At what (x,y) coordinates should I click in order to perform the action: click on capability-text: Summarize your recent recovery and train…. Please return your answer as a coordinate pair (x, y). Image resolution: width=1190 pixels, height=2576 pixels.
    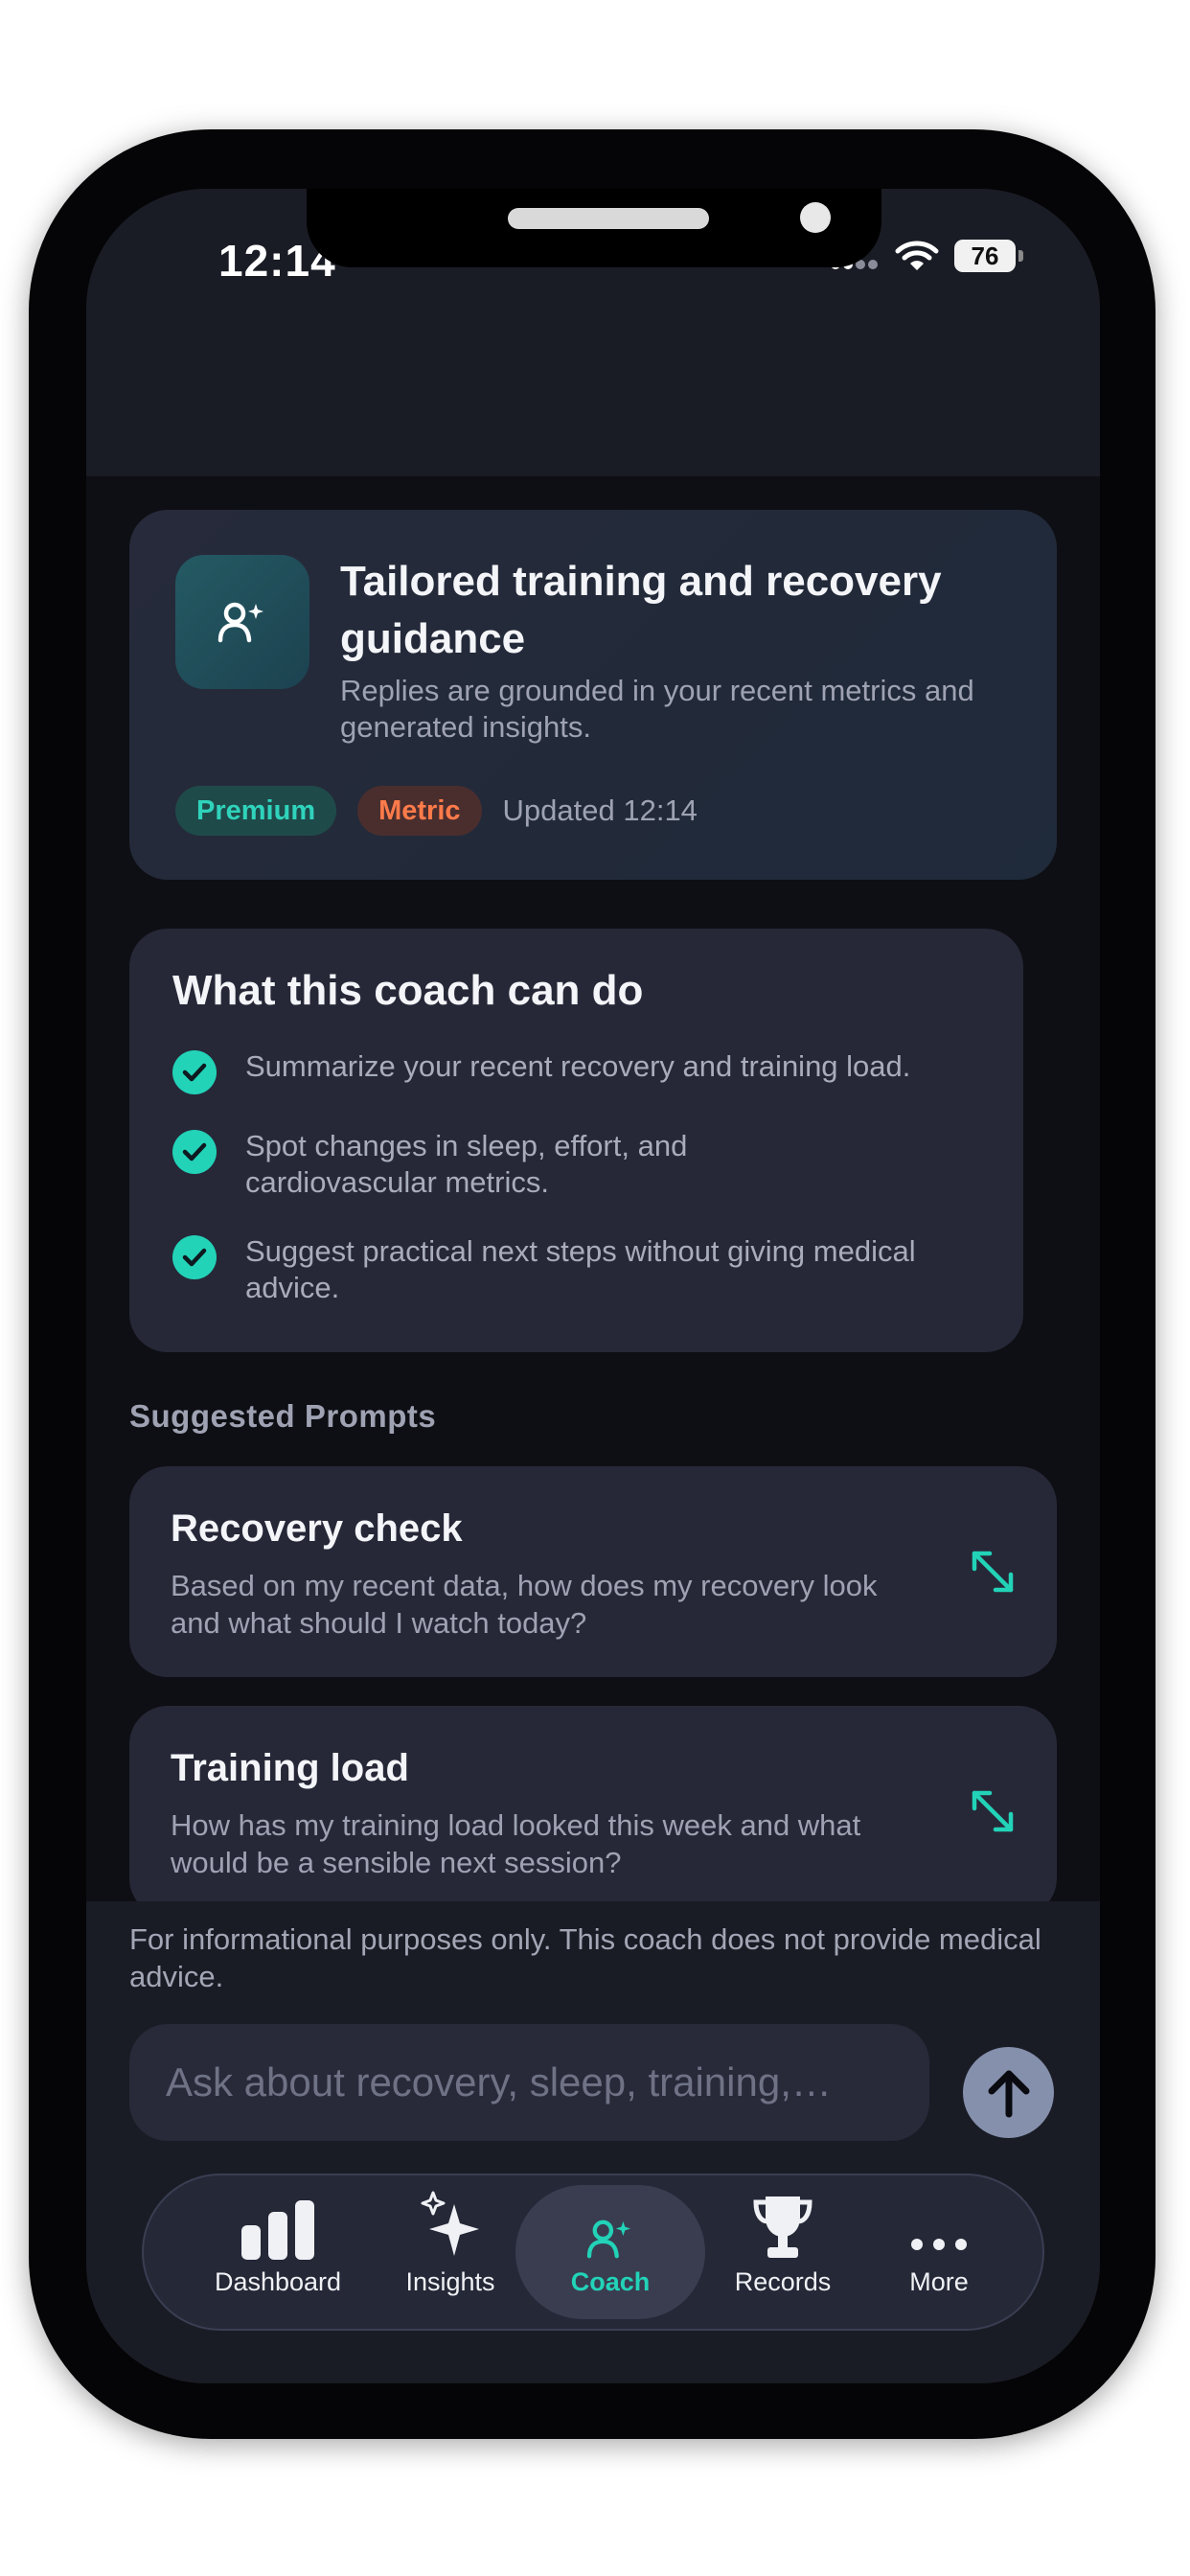
    Looking at the image, I should click on (578, 1066).